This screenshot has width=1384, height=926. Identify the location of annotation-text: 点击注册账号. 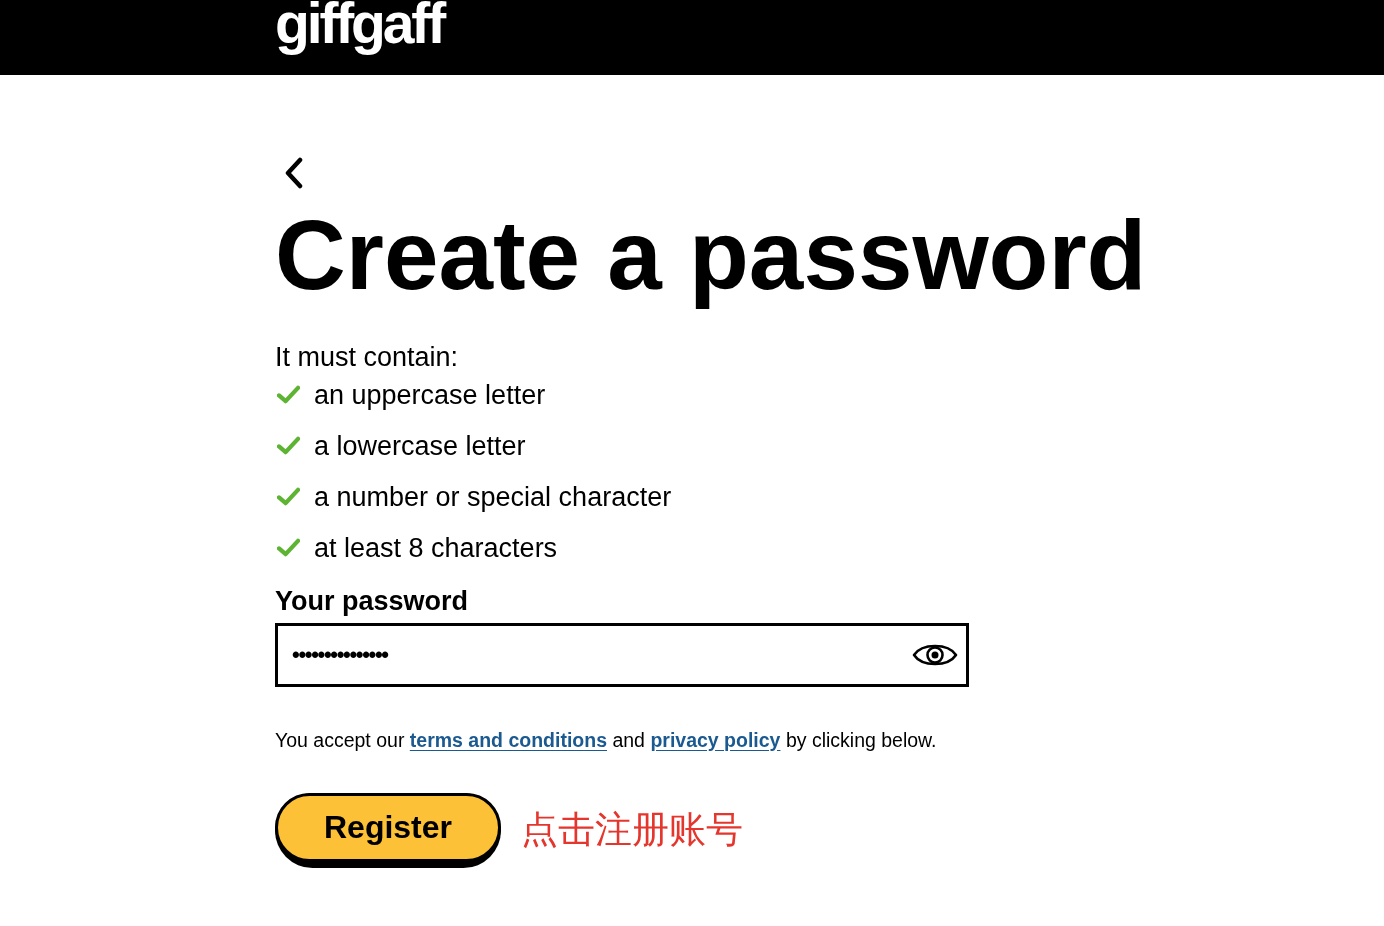
(632, 830).